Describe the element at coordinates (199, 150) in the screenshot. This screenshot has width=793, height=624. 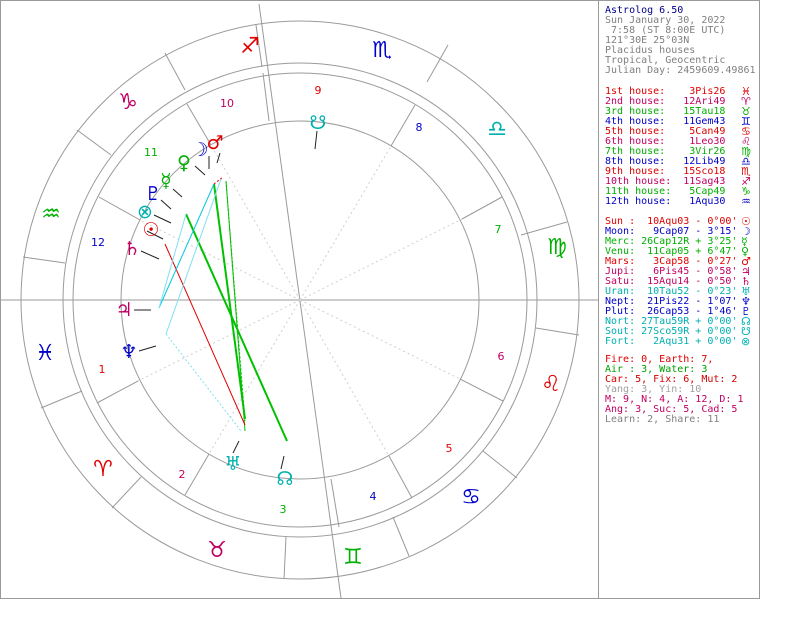
I see `moon-icon: ☽` at that location.